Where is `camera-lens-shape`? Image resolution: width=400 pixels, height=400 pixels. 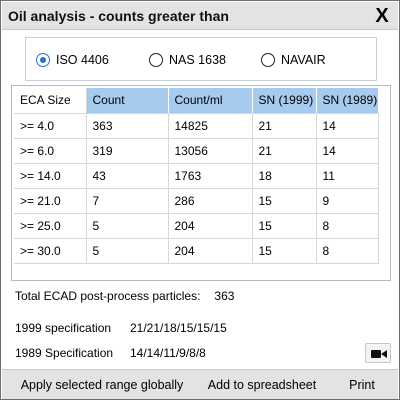
camera-lens-shape is located at coordinates (384, 354).